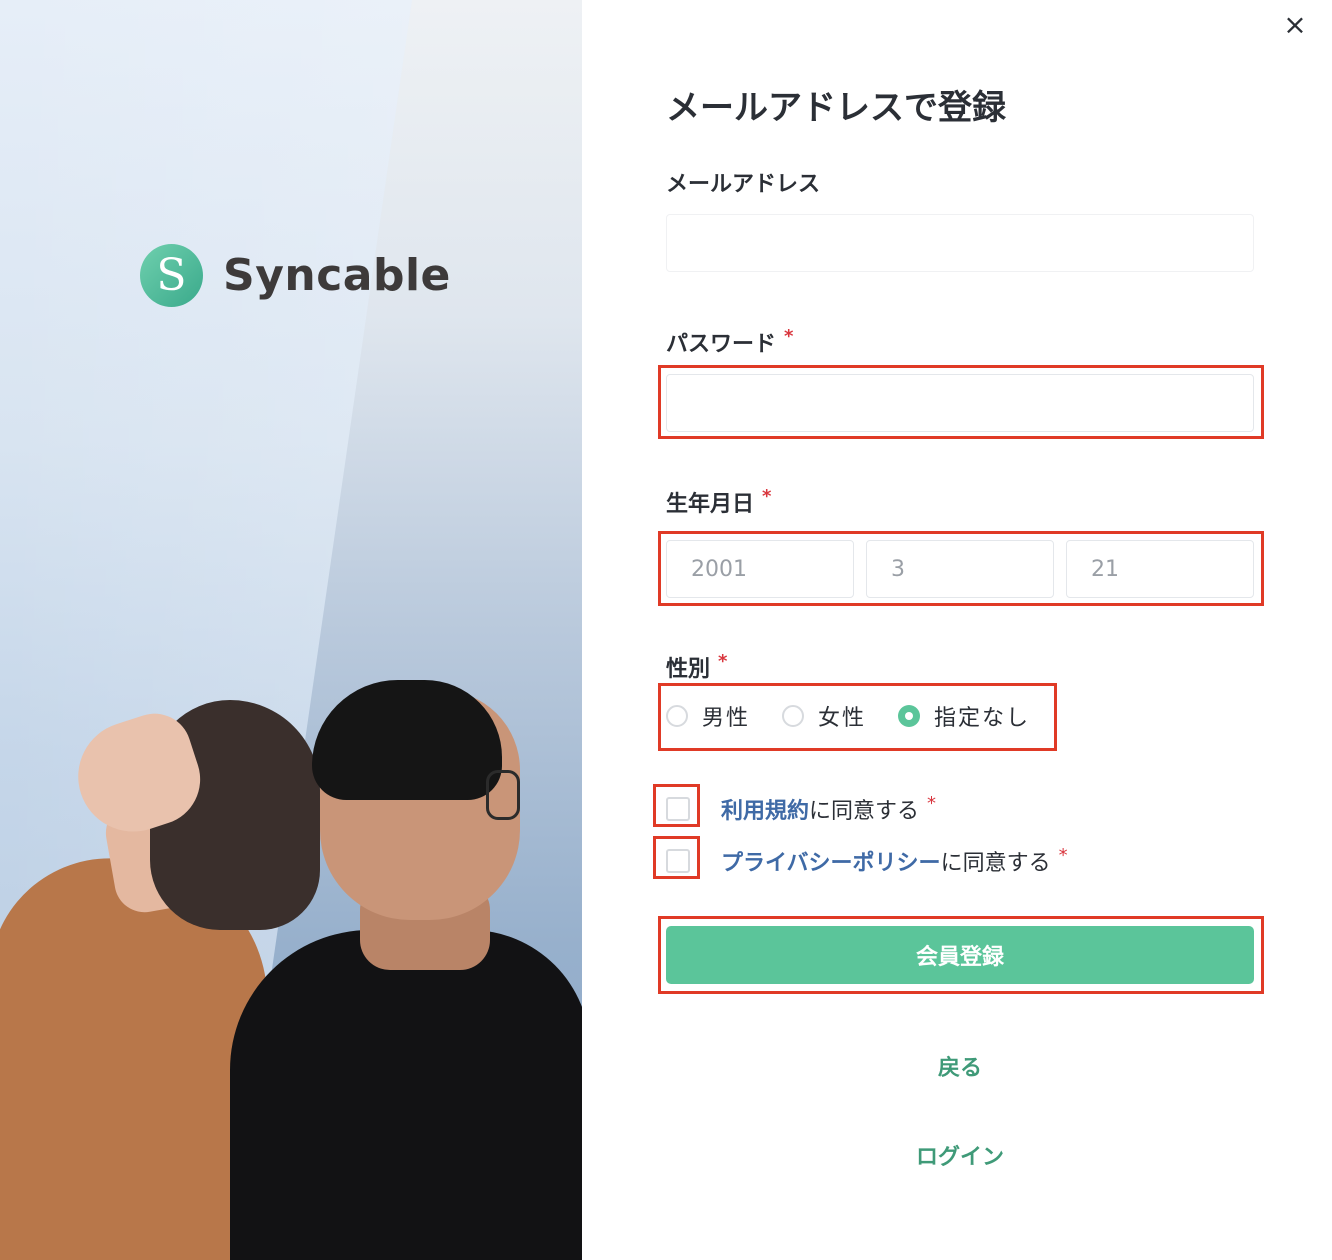 Image resolution: width=1332 pixels, height=1260 pixels. I want to click on brand-logo-icon: S, so click(171, 275).